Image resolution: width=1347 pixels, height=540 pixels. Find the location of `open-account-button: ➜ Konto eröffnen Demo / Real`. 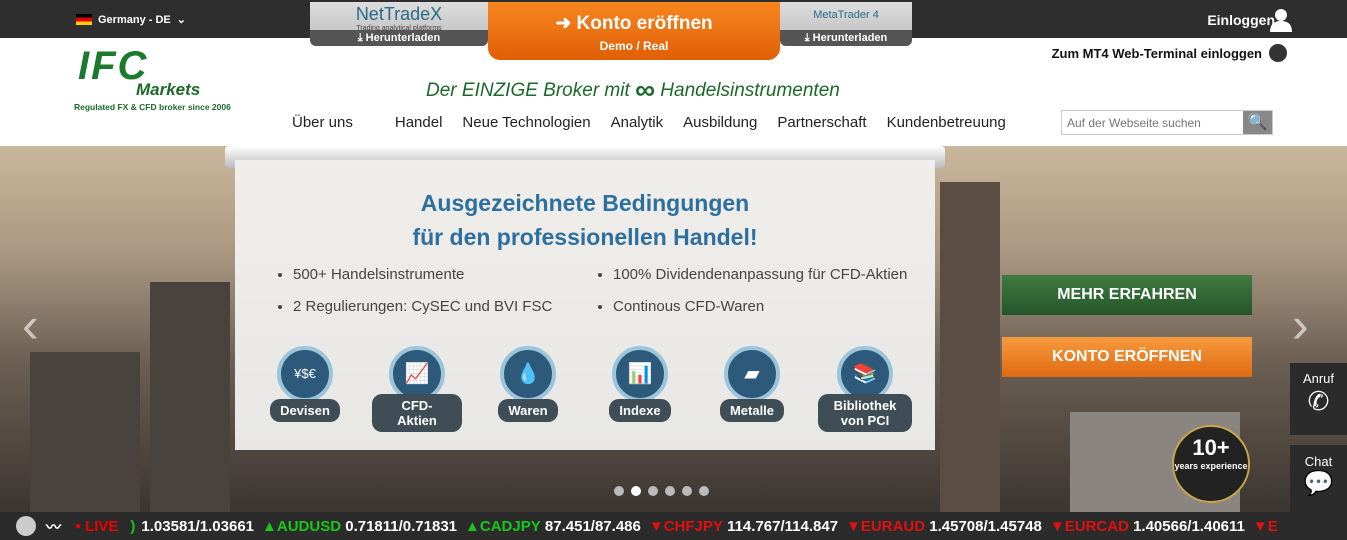

open-account-button: ➜ Konto eröffnen Demo / Real is located at coordinates (634, 31).